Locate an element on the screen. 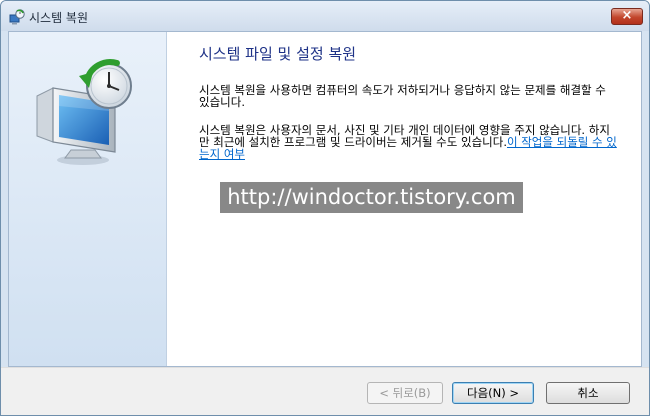  computer-restore-clock-icon is located at coordinates (84, 112).